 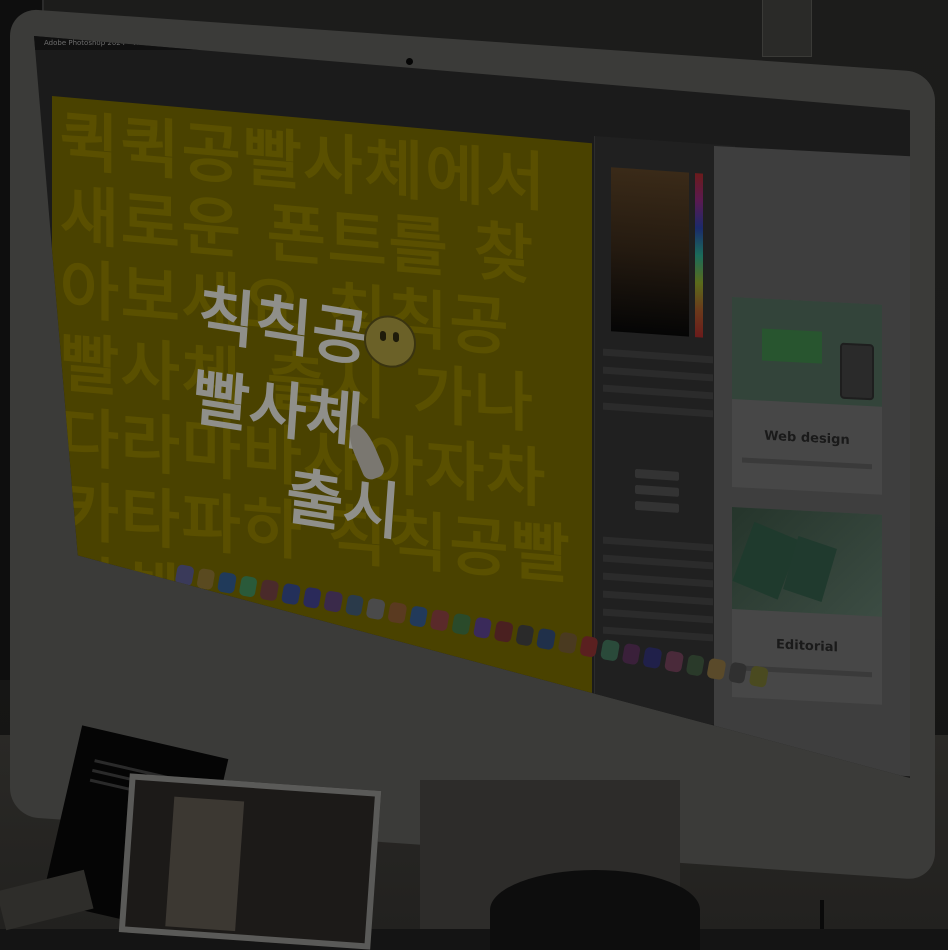 What do you see at coordinates (807, 646) in the screenshot?
I see `card-title: Editorial` at bounding box center [807, 646].